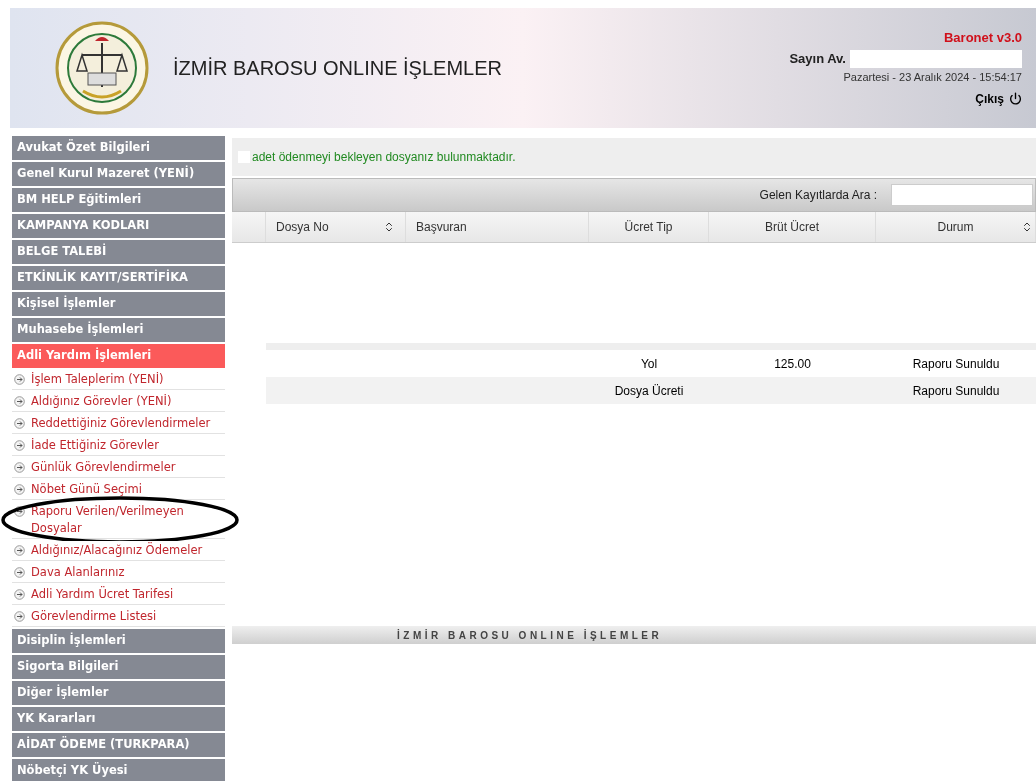  What do you see at coordinates (78, 572) in the screenshot?
I see `menu-link: Dava Alanlarınız` at bounding box center [78, 572].